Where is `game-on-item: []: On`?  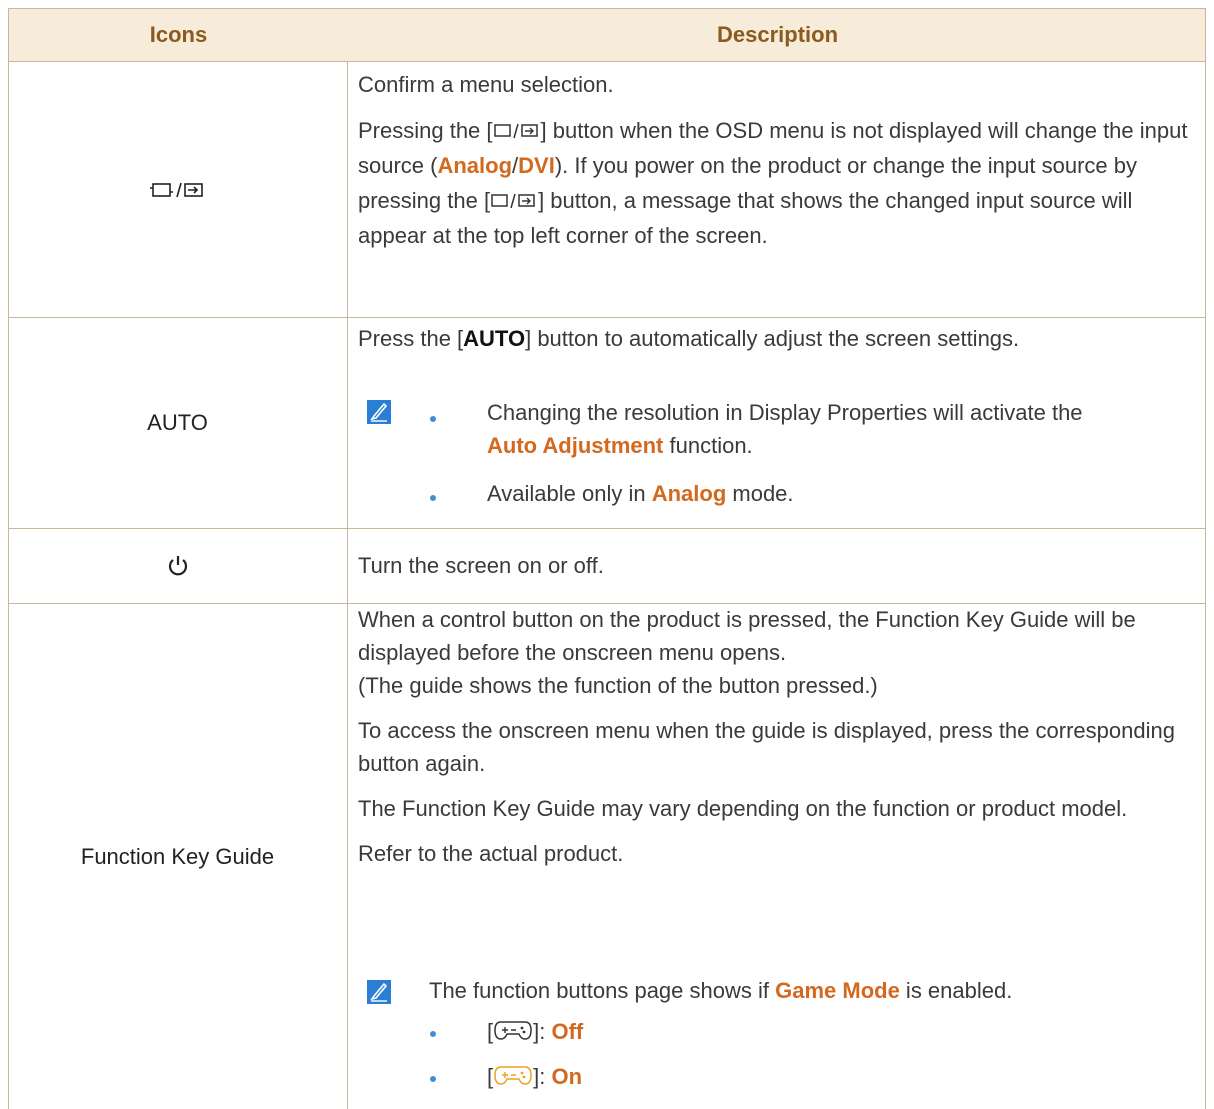 game-on-item: []: On is located at coordinates (534, 1076).